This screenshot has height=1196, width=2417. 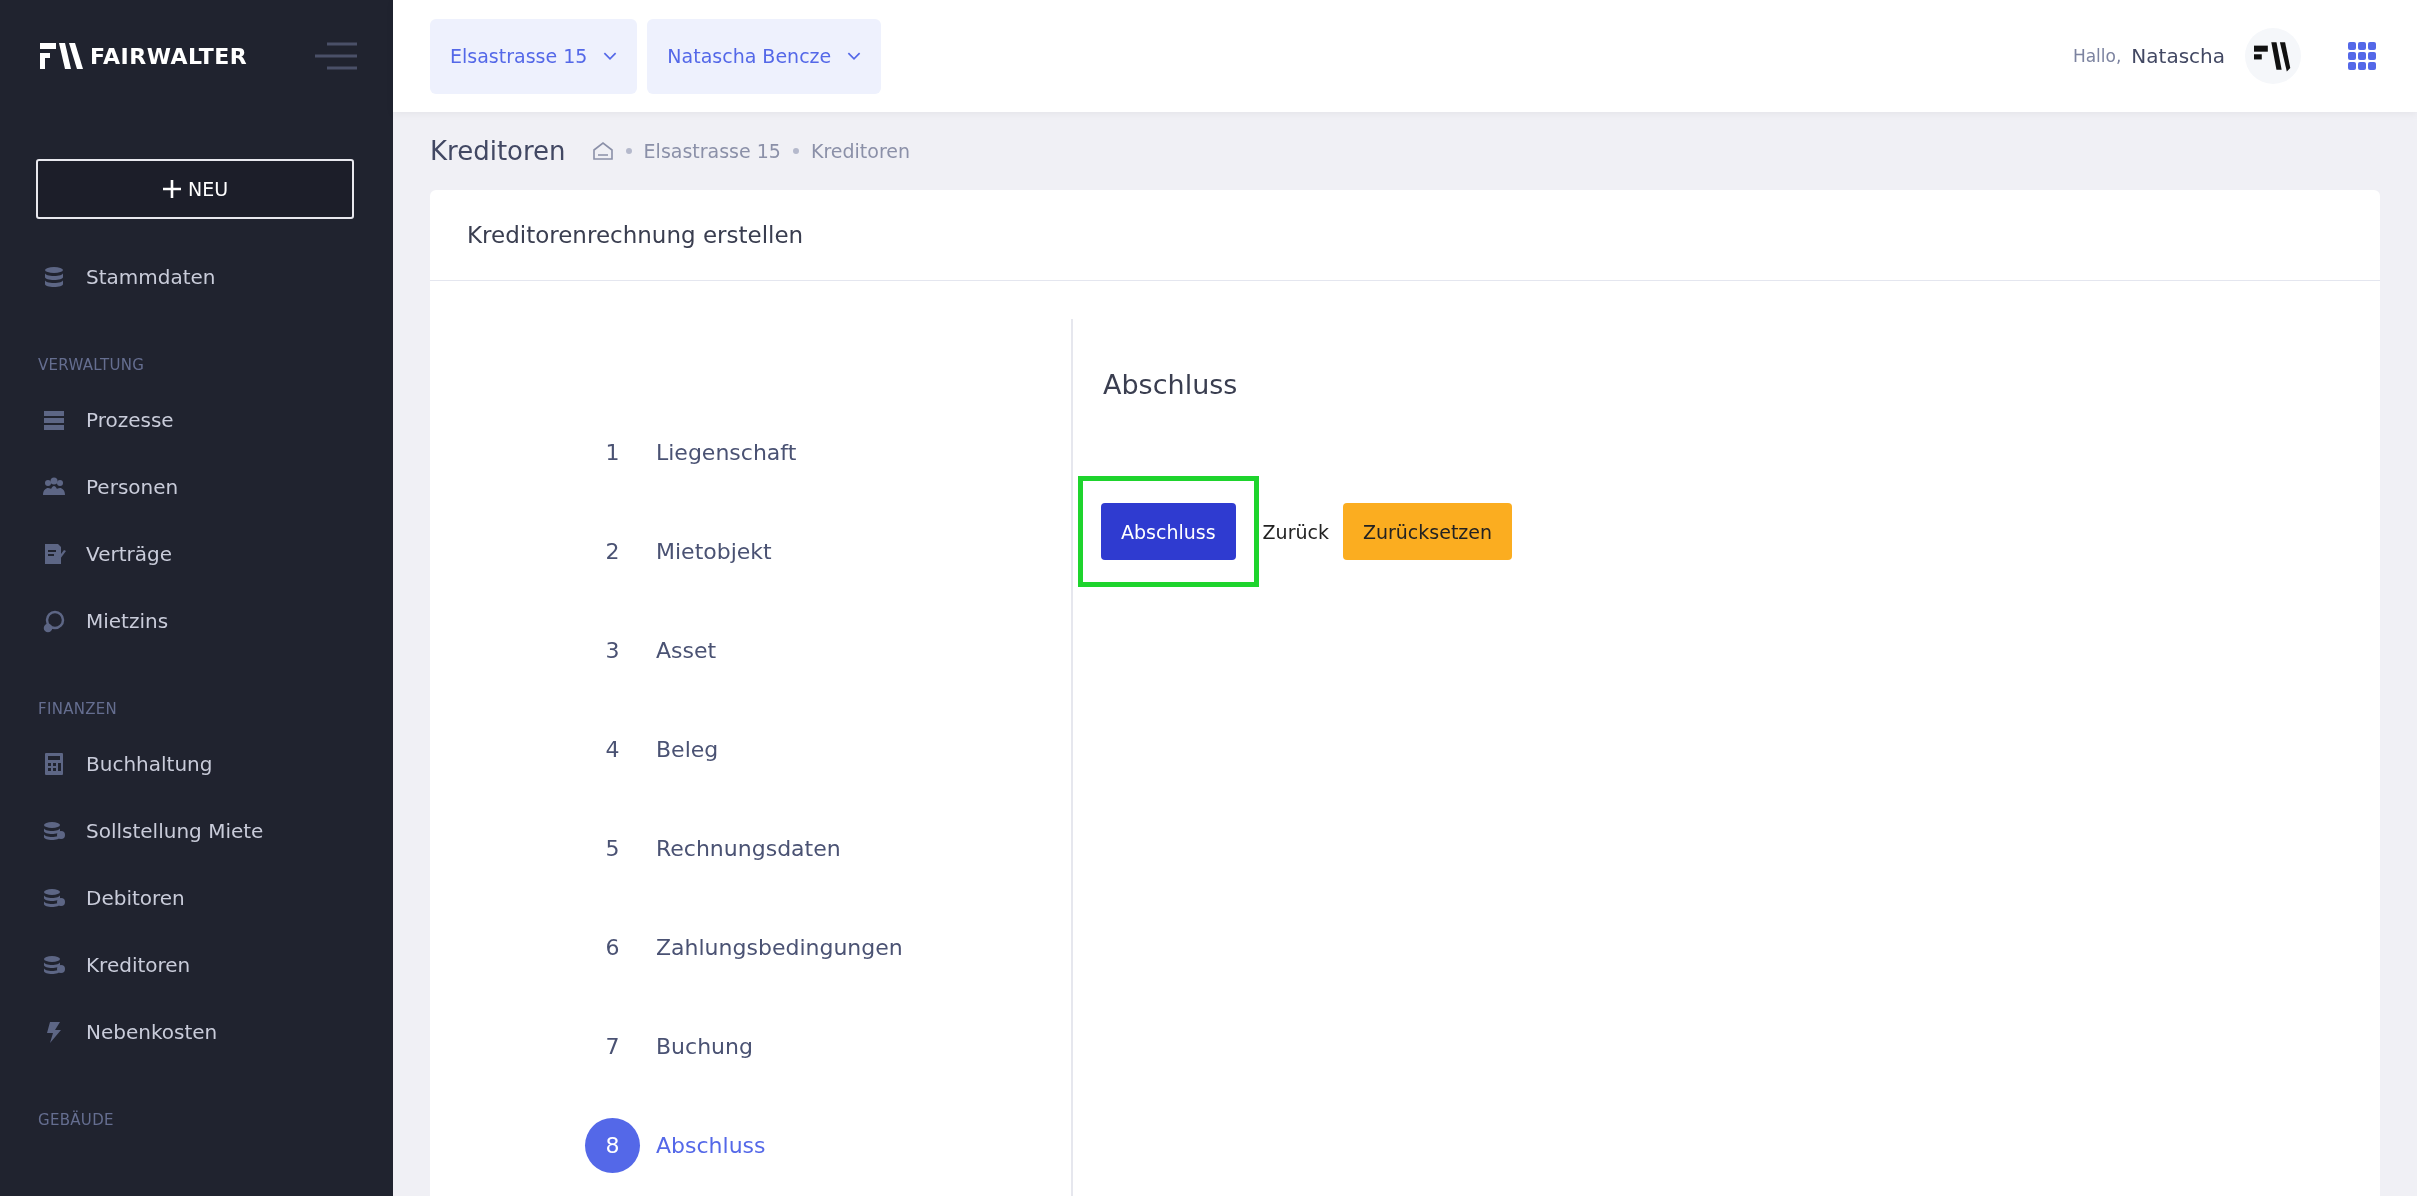 I want to click on wizard-step: 1 Liegenschaft, so click(x=828, y=452).